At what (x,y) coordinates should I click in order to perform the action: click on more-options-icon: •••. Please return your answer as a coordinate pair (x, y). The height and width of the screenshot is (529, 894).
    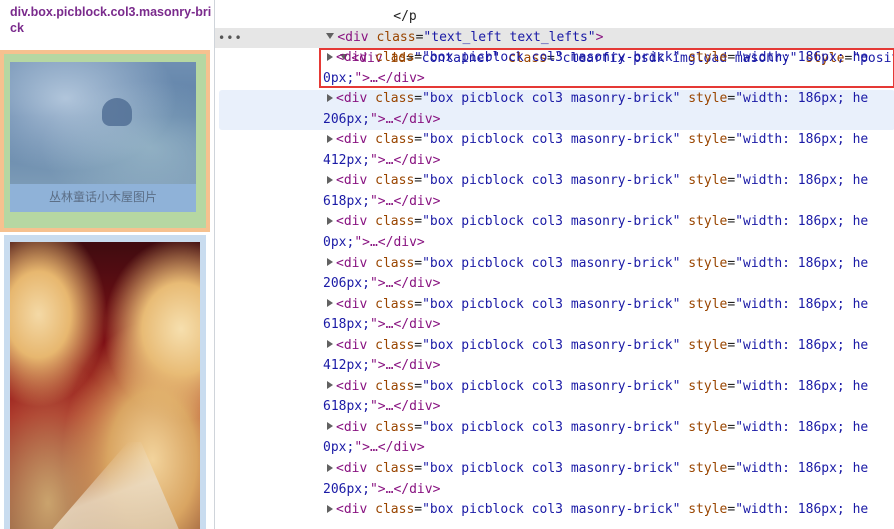
    Looking at the image, I should click on (230, 38).